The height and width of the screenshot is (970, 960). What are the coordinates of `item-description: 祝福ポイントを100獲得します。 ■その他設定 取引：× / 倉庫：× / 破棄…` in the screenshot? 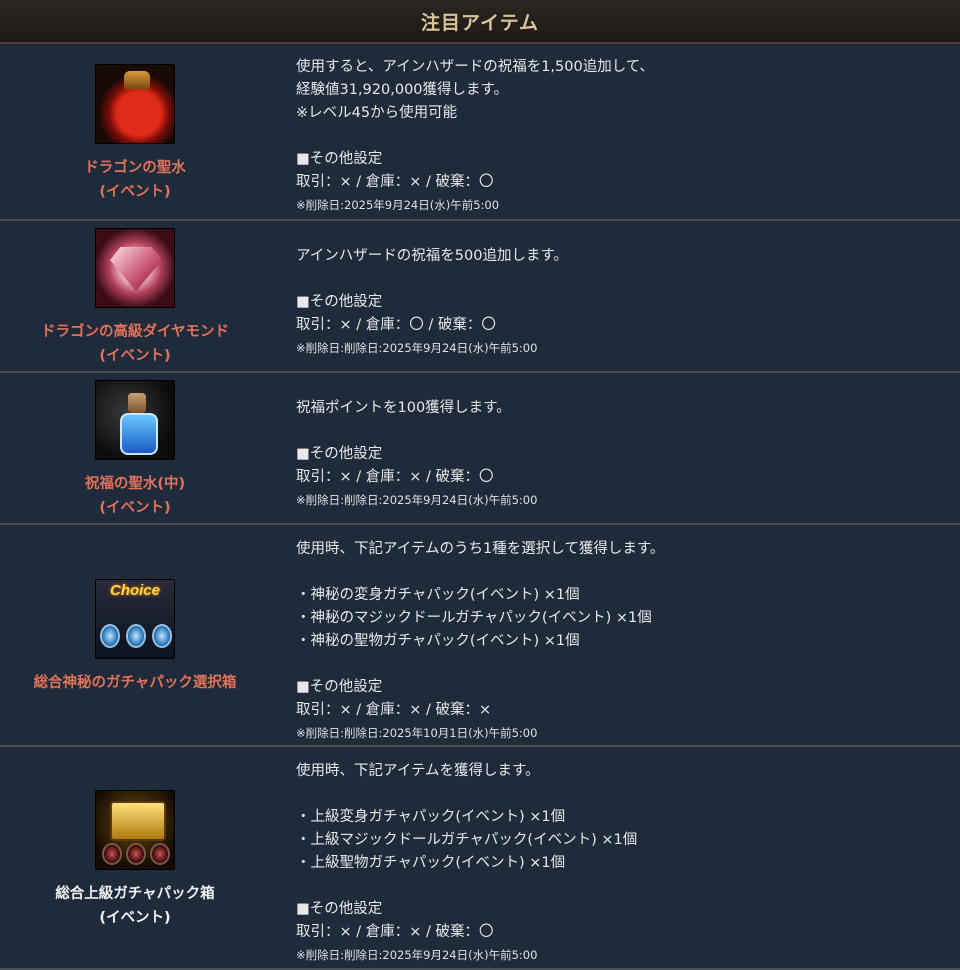 It's located at (615, 448).